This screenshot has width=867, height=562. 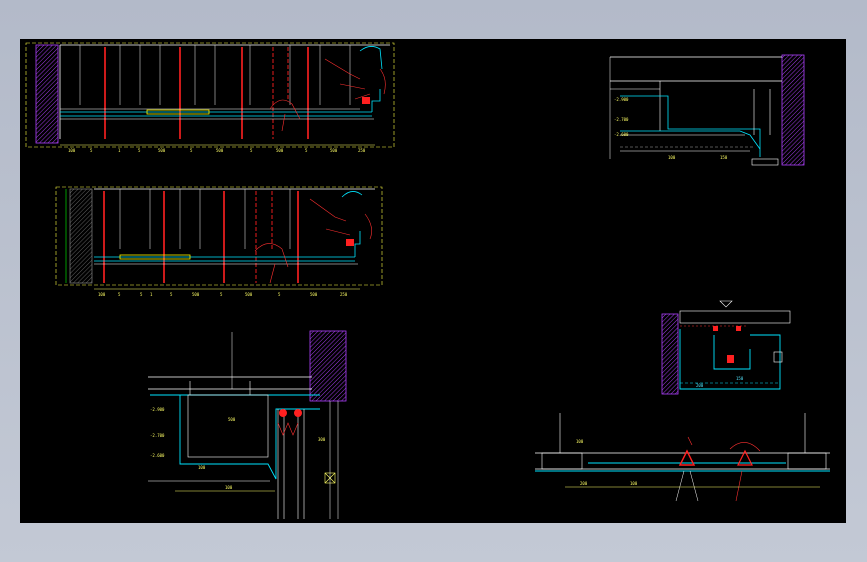 What do you see at coordinates (328, 366) in the screenshot?
I see `detail-e-wall` at bounding box center [328, 366].